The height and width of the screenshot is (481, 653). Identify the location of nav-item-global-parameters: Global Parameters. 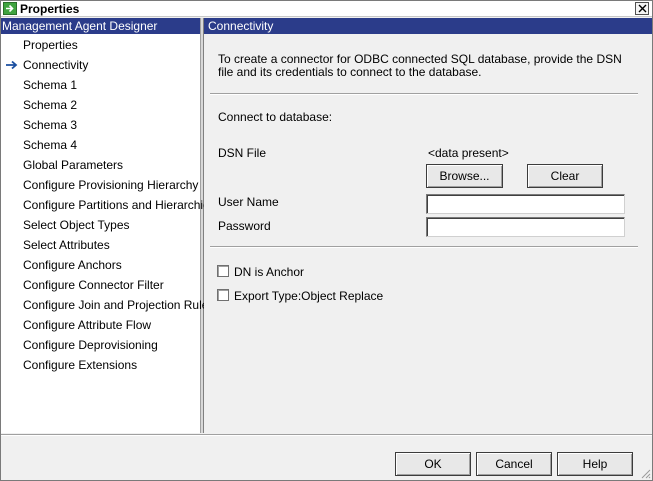
(100, 168).